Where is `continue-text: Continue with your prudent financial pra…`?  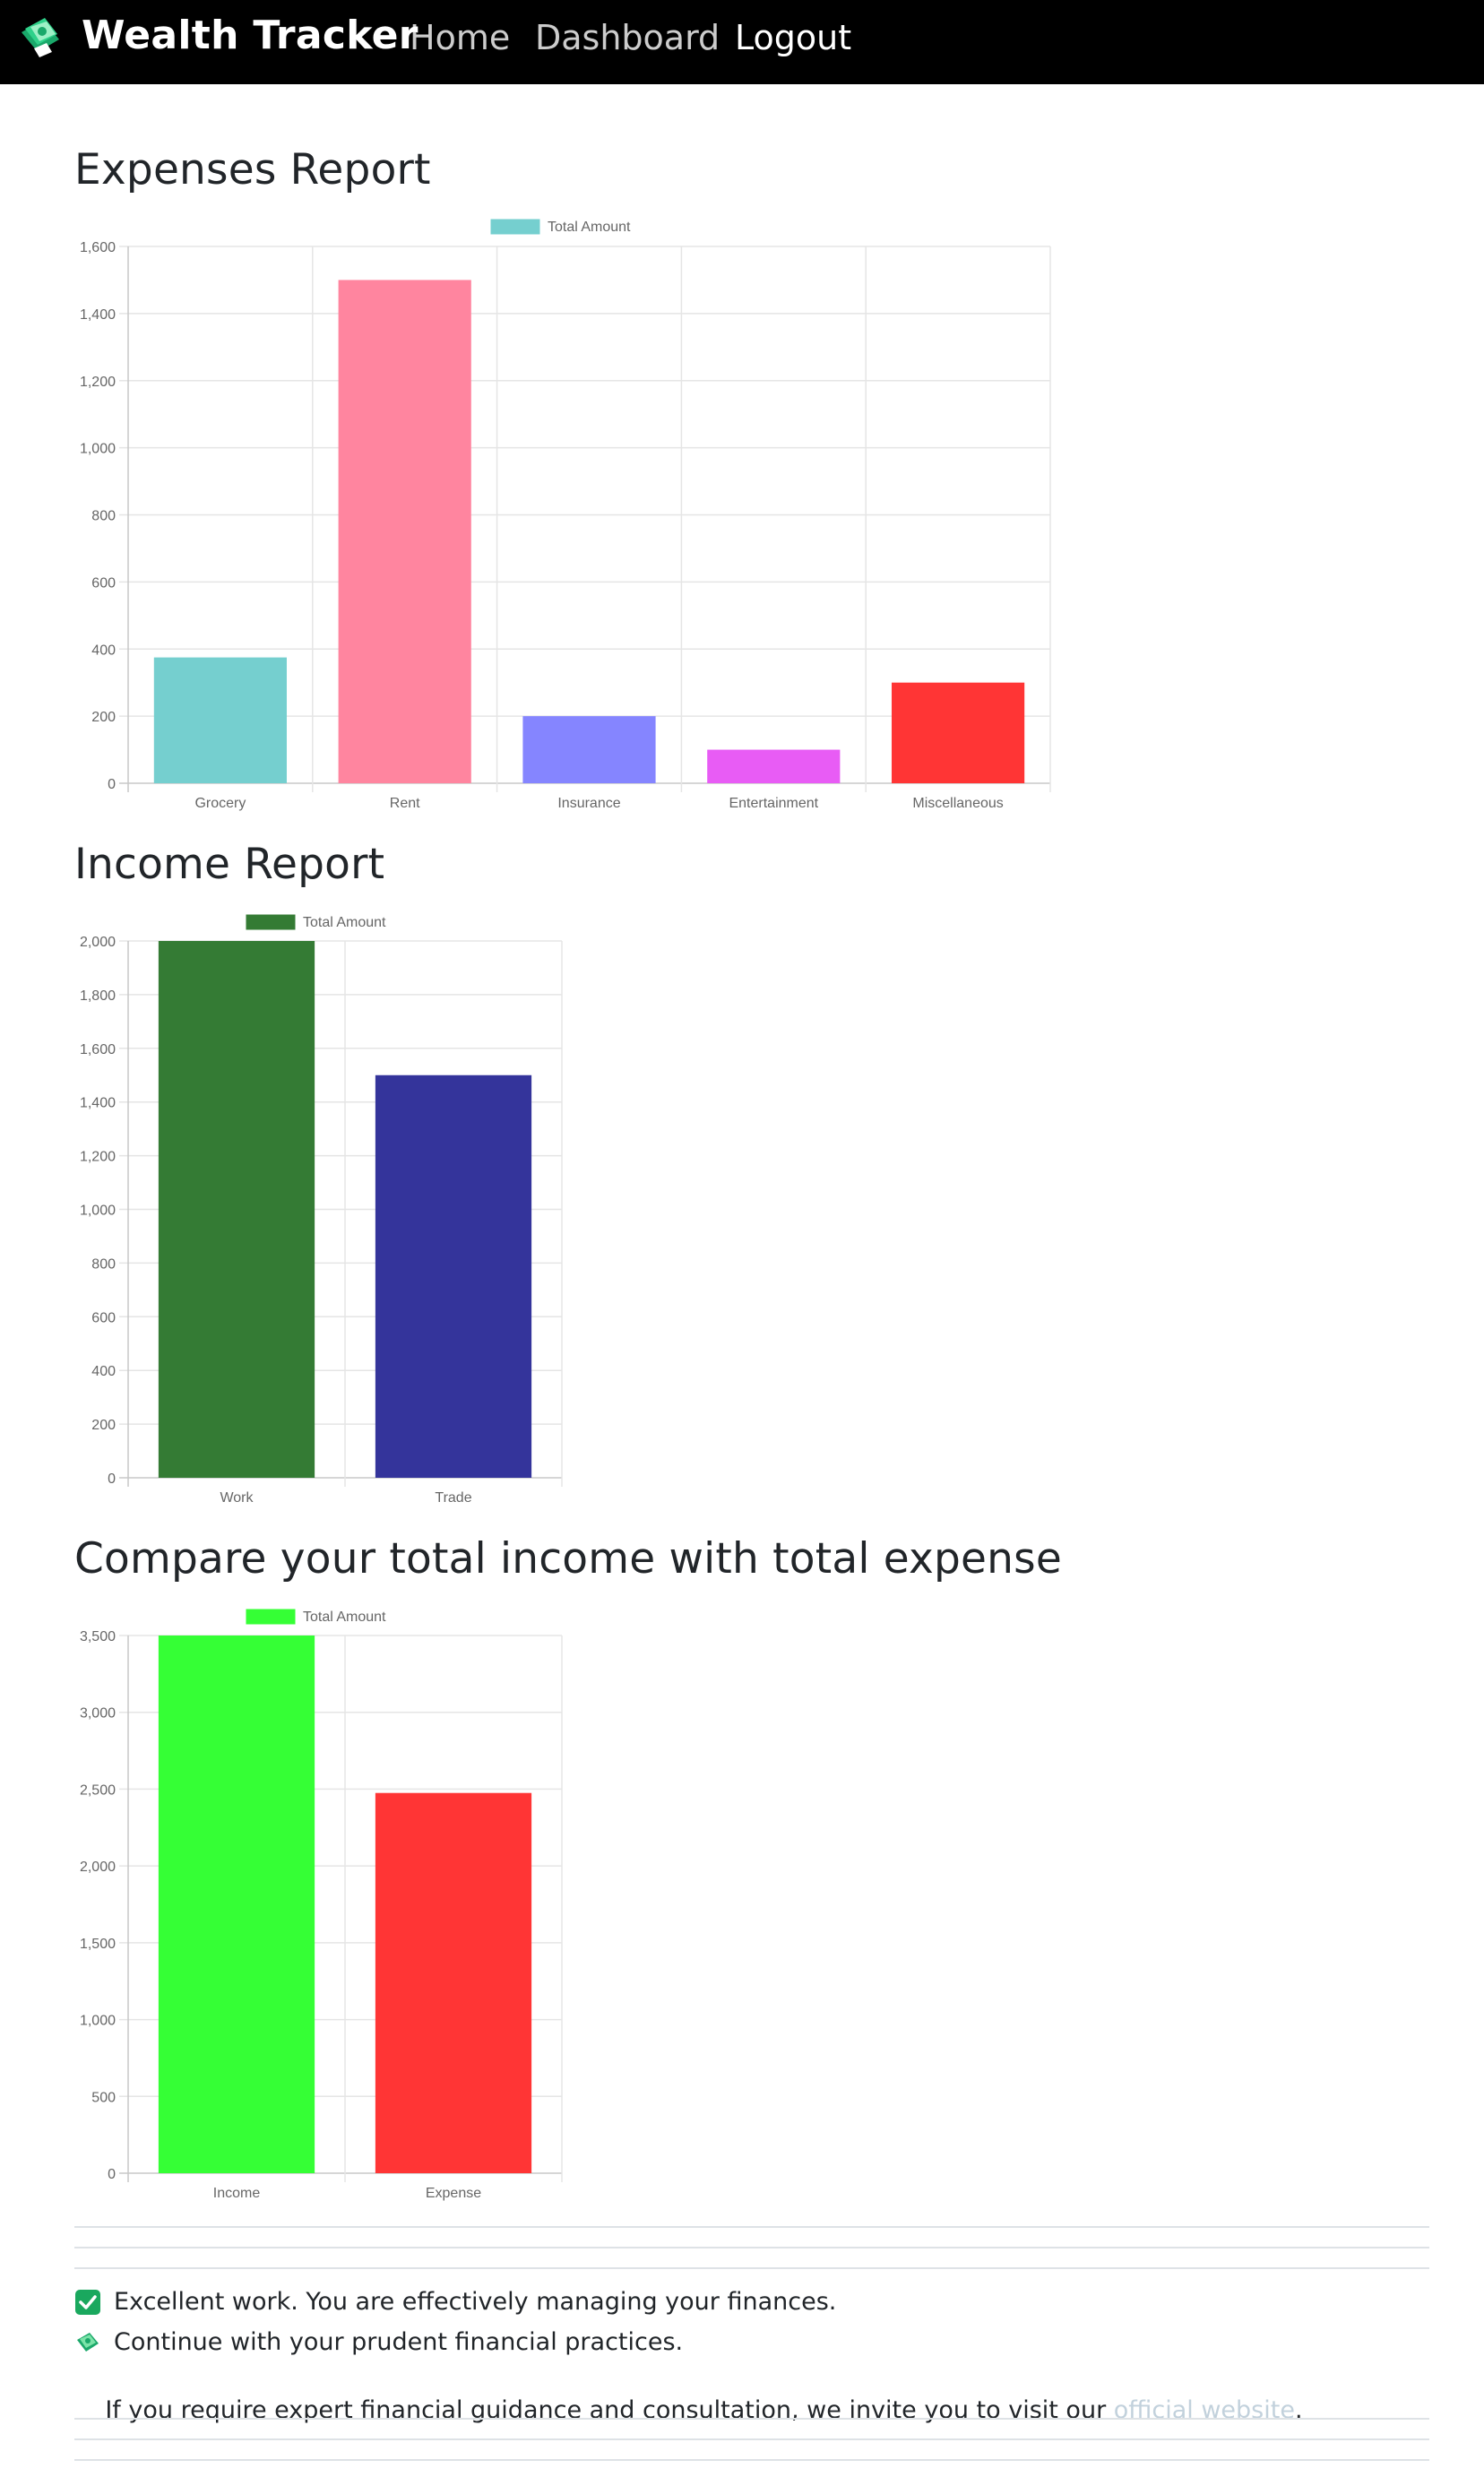 continue-text: Continue with your prudent financial pra… is located at coordinates (399, 2342).